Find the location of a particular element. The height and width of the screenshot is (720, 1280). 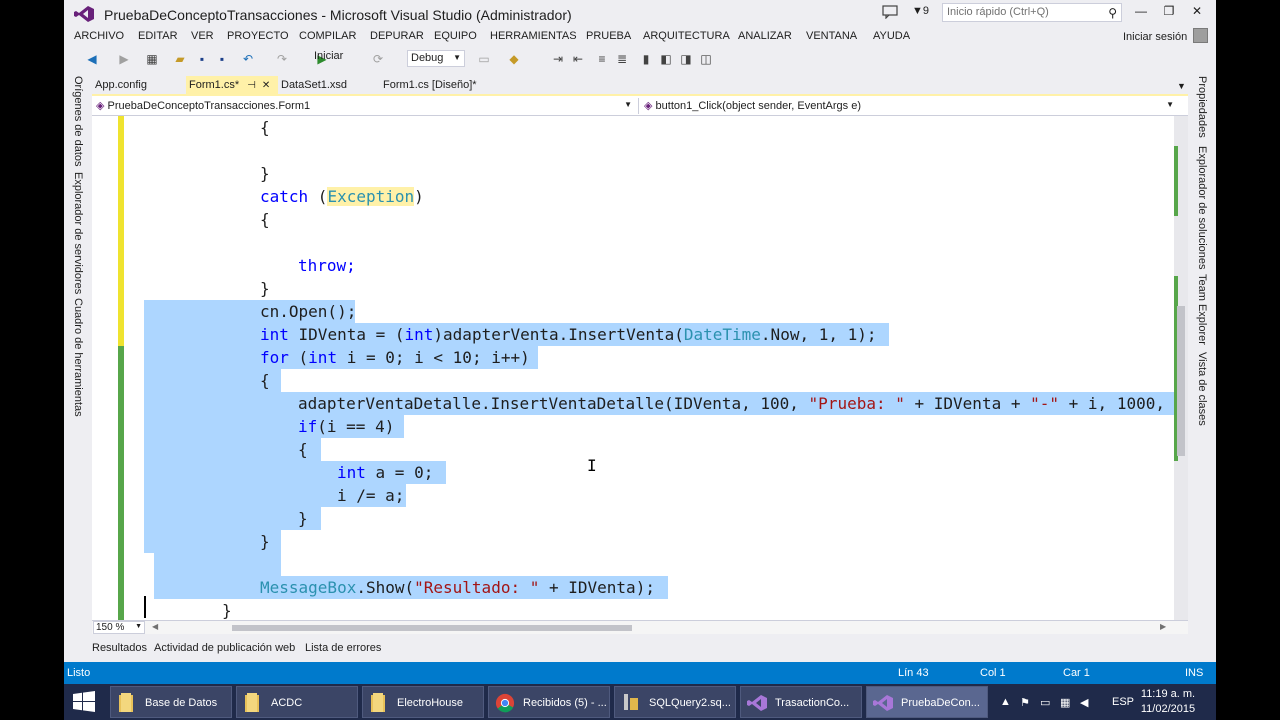

volume-icon: ◀ is located at coordinates (1084, 702).